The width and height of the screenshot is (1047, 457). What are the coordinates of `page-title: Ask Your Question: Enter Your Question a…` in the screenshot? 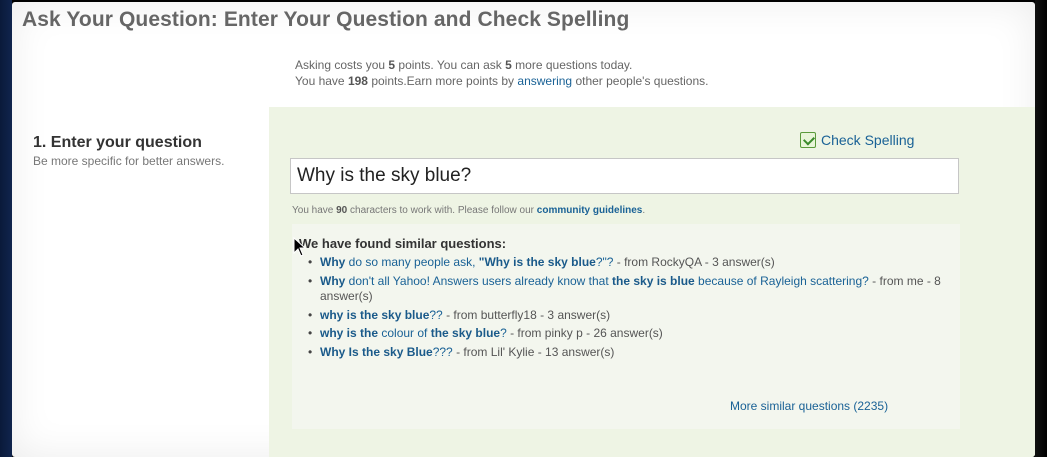 It's located at (326, 19).